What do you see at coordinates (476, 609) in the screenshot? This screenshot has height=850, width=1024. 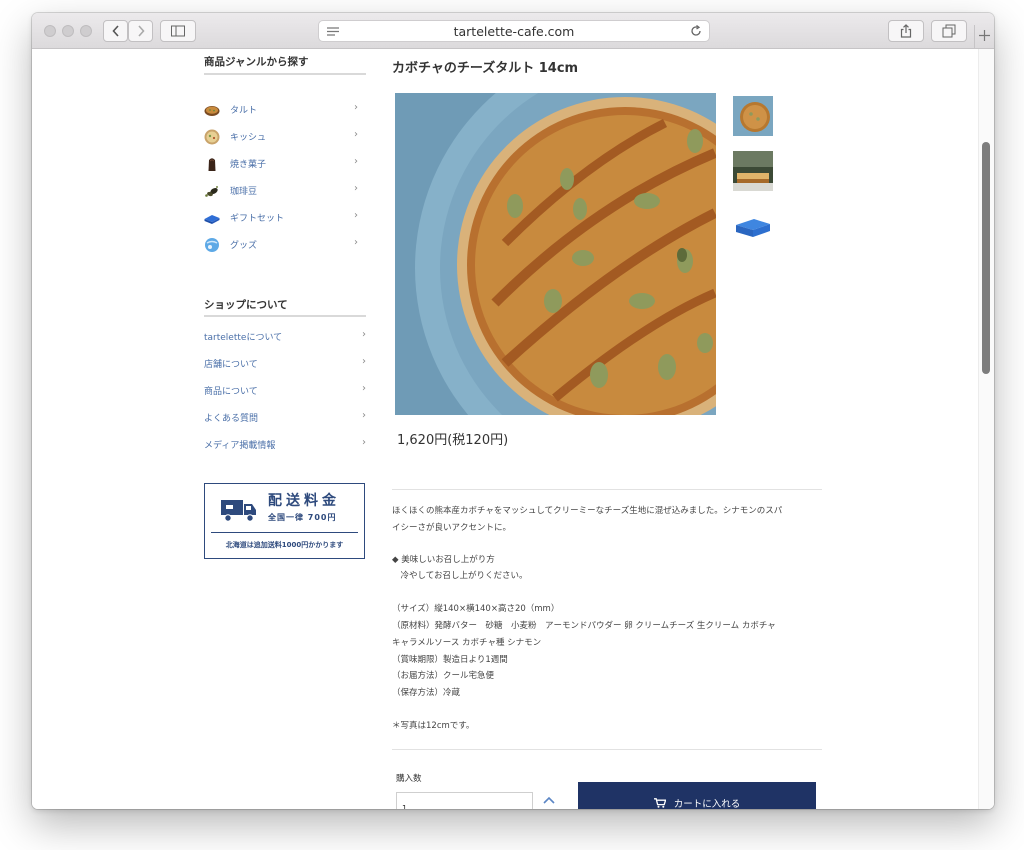 I see `description-line: （サイズ）縦140×横140×高さ20（mm）` at bounding box center [476, 609].